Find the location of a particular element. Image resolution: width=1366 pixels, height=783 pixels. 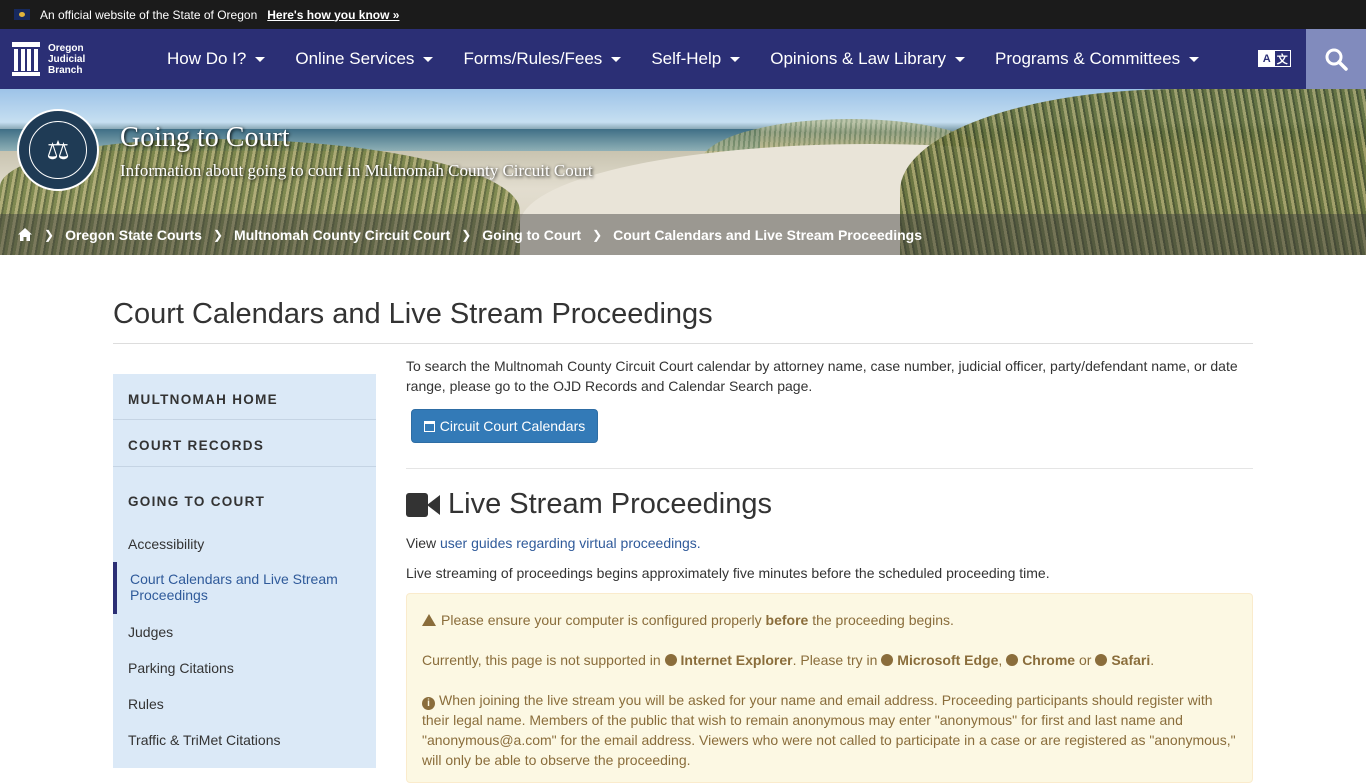

how-you-know-link: Here's how you know » is located at coordinates (333, 15).